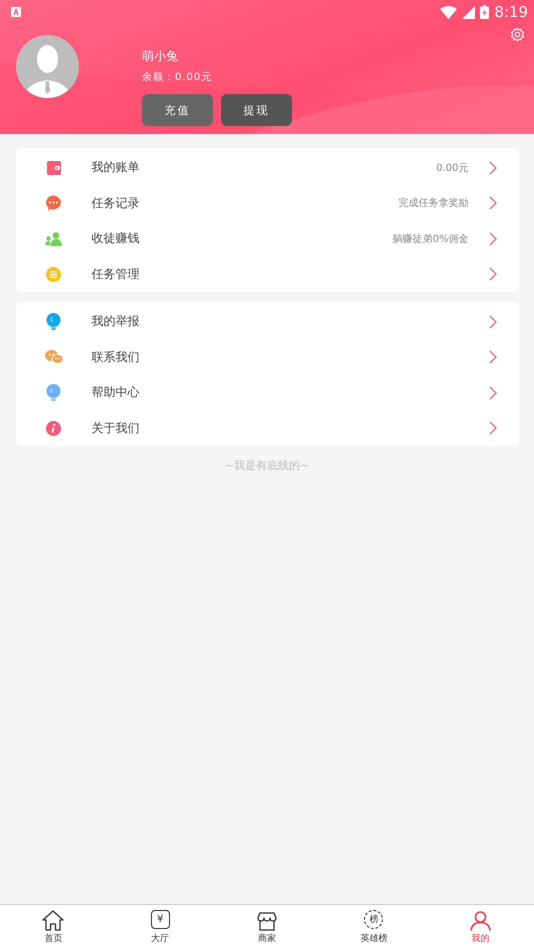 The image size is (534, 950). I want to click on menu-item: 任务管理, so click(267, 274).